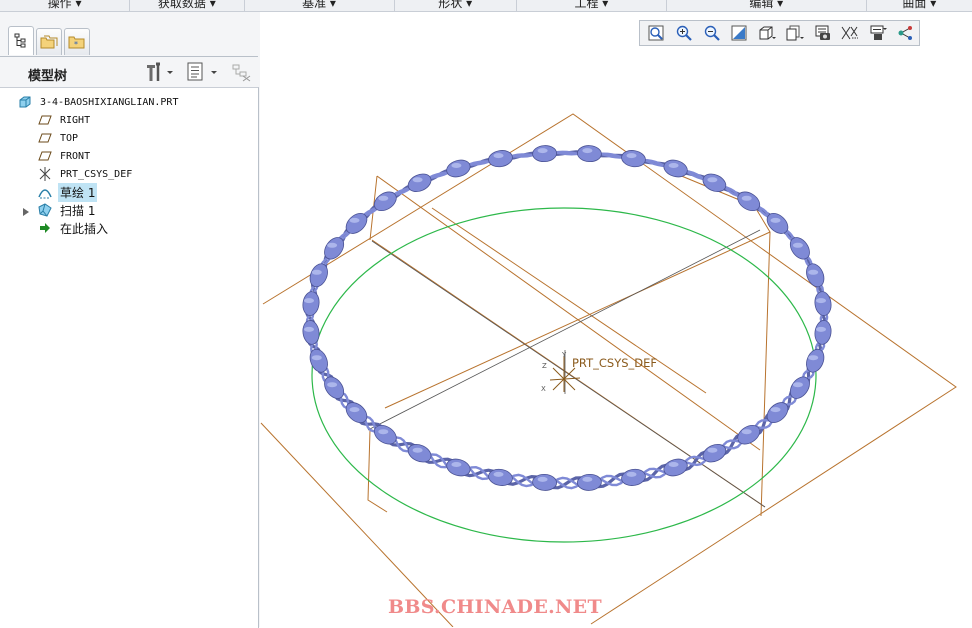 The height and width of the screenshot is (628, 972). What do you see at coordinates (878, 33) in the screenshot?
I see `annotation-display-button` at bounding box center [878, 33].